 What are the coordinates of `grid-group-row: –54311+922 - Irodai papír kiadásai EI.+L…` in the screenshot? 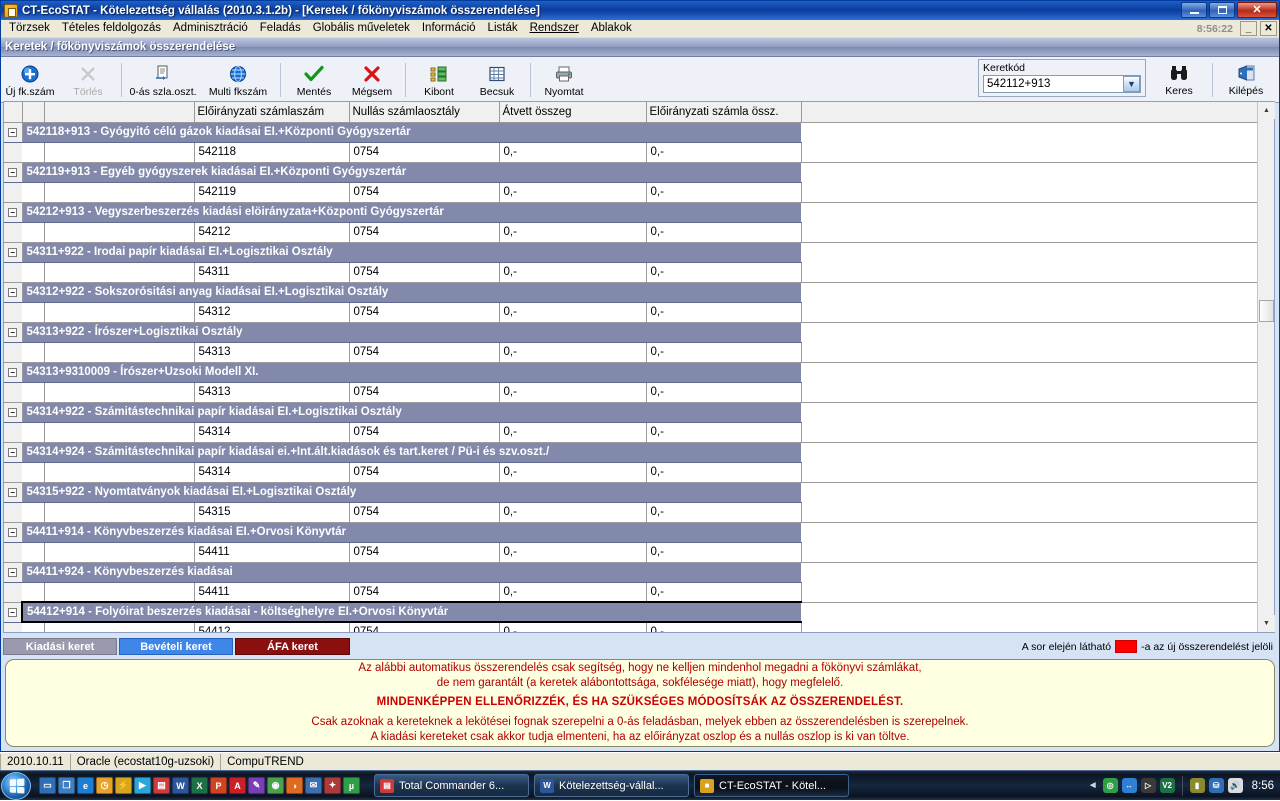 It's located at (630, 252).